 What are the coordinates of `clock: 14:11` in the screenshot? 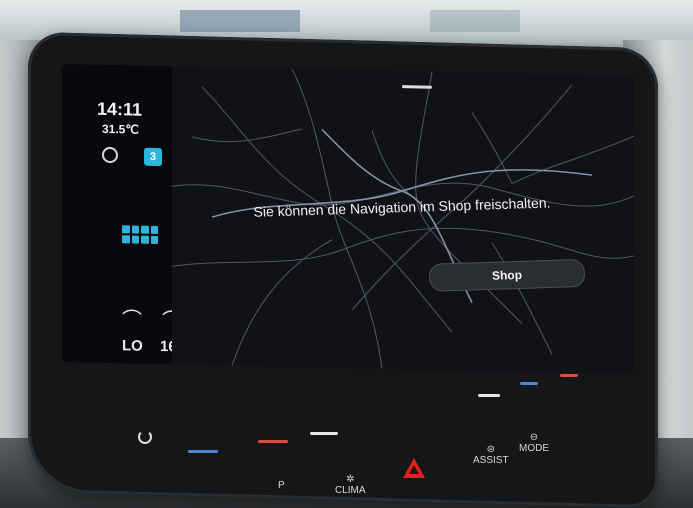 It's located at (120, 109).